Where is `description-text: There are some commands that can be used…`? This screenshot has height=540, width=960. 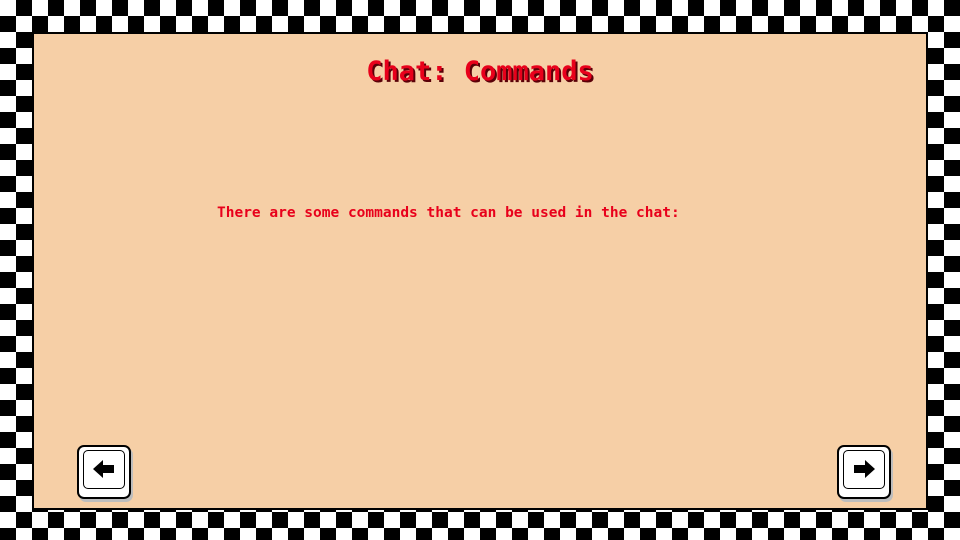
description-text: There are some commands that can be used… is located at coordinates (448, 213).